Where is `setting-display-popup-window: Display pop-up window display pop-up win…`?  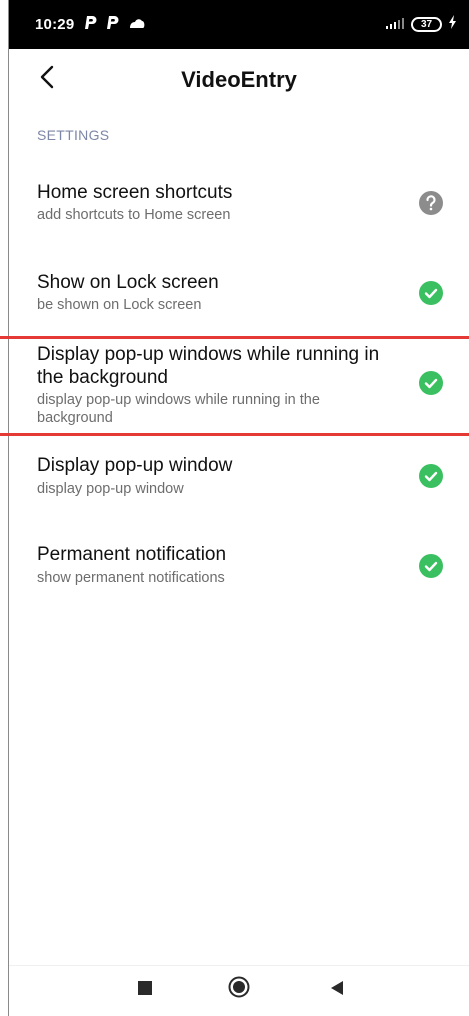
setting-display-popup-window: Display pop-up window display pop-up win… is located at coordinates (239, 485).